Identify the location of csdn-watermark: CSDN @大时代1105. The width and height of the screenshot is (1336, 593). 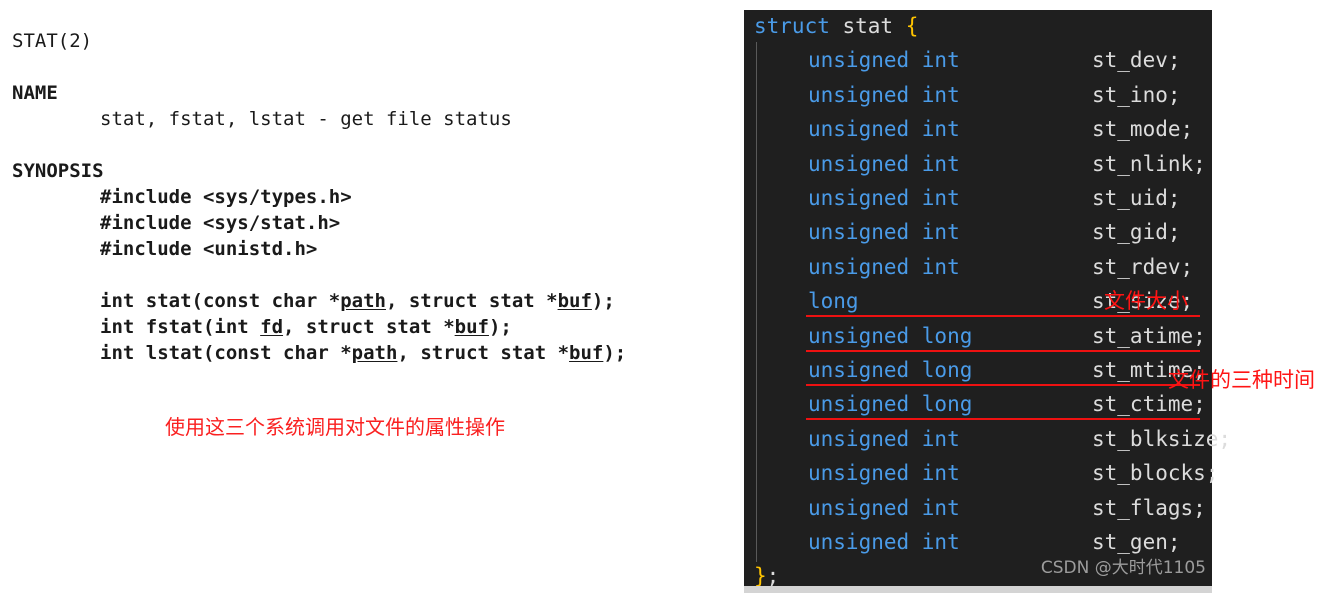
(1123, 568).